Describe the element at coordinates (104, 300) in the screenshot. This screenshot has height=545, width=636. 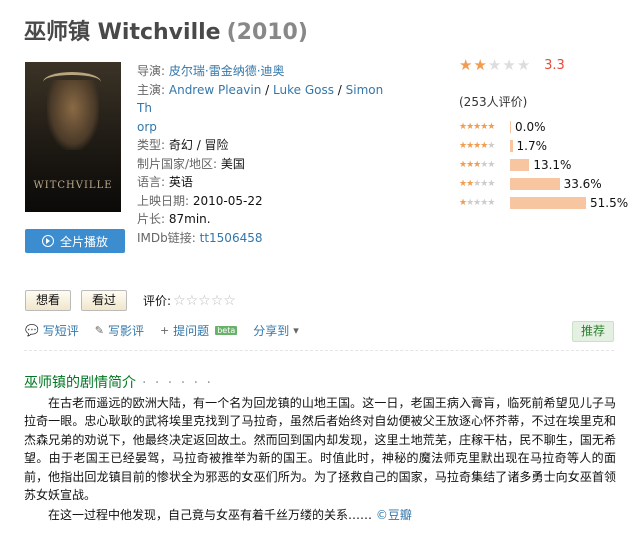
I see `seen-button: 看过` at that location.